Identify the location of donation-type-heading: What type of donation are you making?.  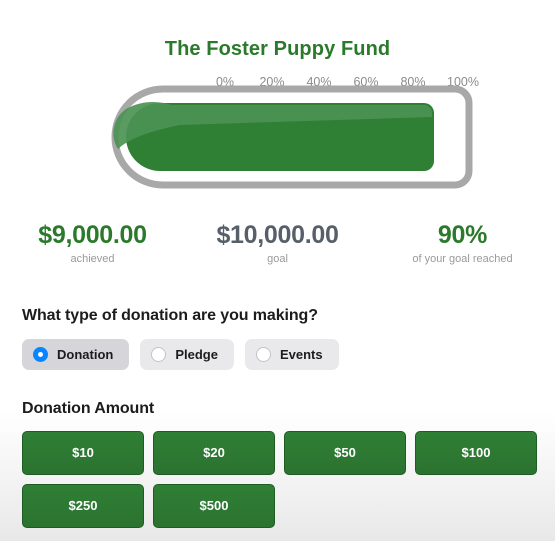
(170, 315).